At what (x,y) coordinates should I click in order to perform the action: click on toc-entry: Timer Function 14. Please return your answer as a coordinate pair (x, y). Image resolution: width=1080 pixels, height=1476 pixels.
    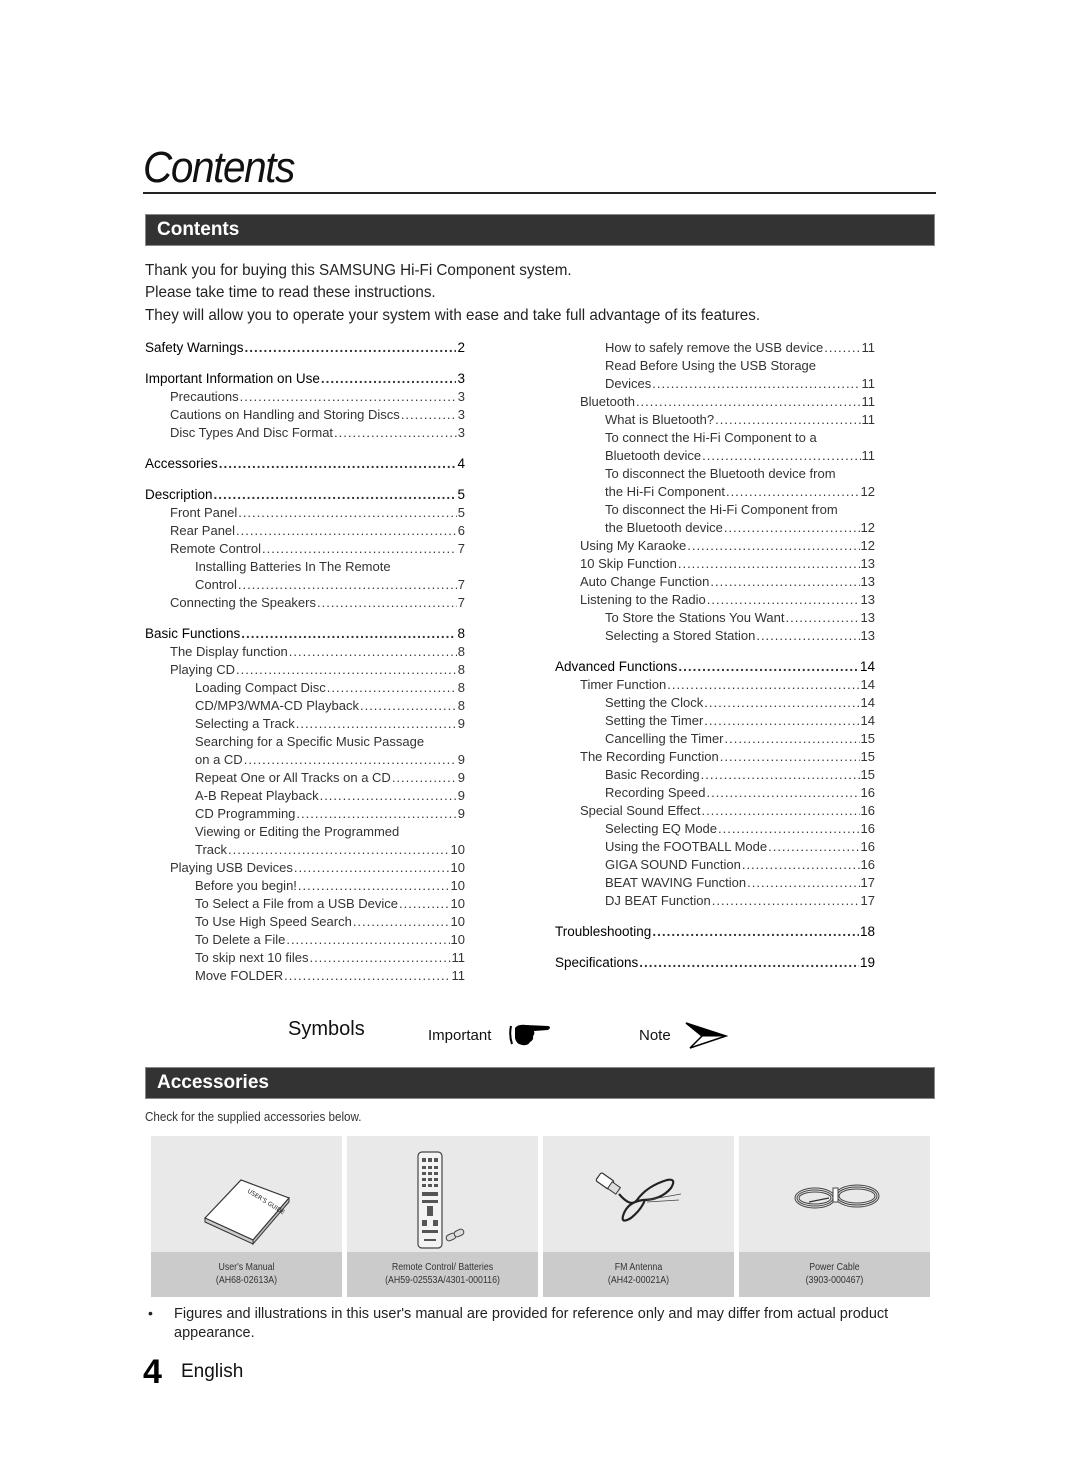
    Looking at the image, I should click on (727, 685).